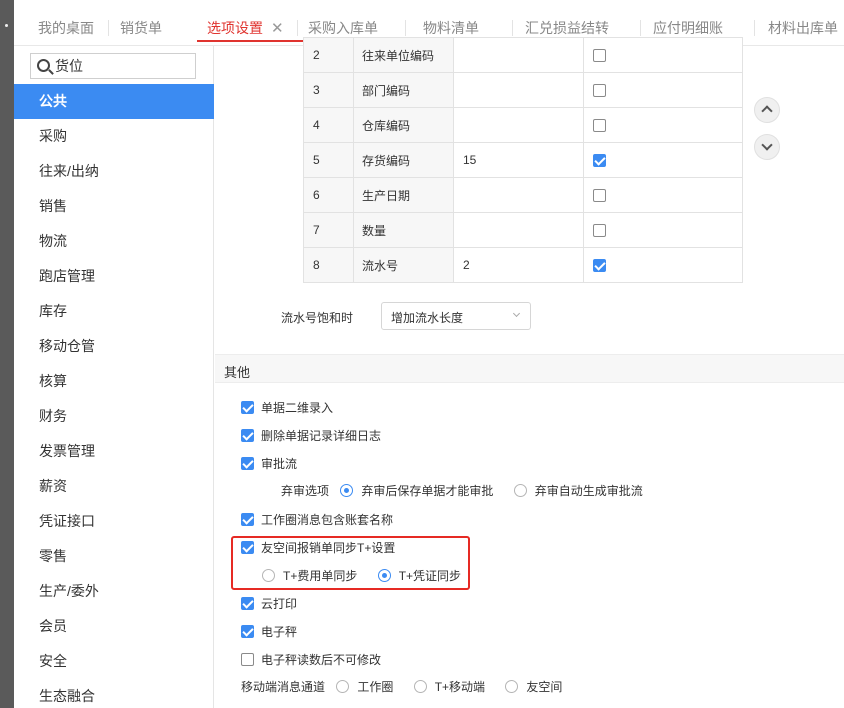 This screenshot has width=844, height=708. What do you see at coordinates (277, 28) in the screenshot?
I see `close-icon: ✕` at bounding box center [277, 28].